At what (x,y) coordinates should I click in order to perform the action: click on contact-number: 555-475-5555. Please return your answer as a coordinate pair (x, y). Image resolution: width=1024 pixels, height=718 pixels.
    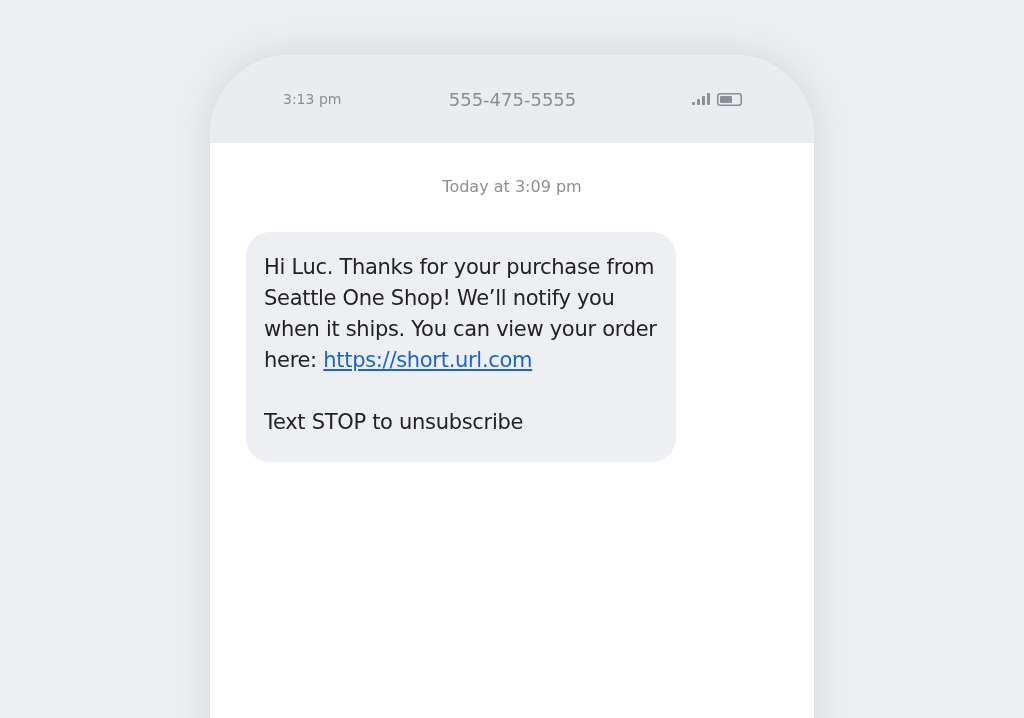
    Looking at the image, I should click on (512, 99).